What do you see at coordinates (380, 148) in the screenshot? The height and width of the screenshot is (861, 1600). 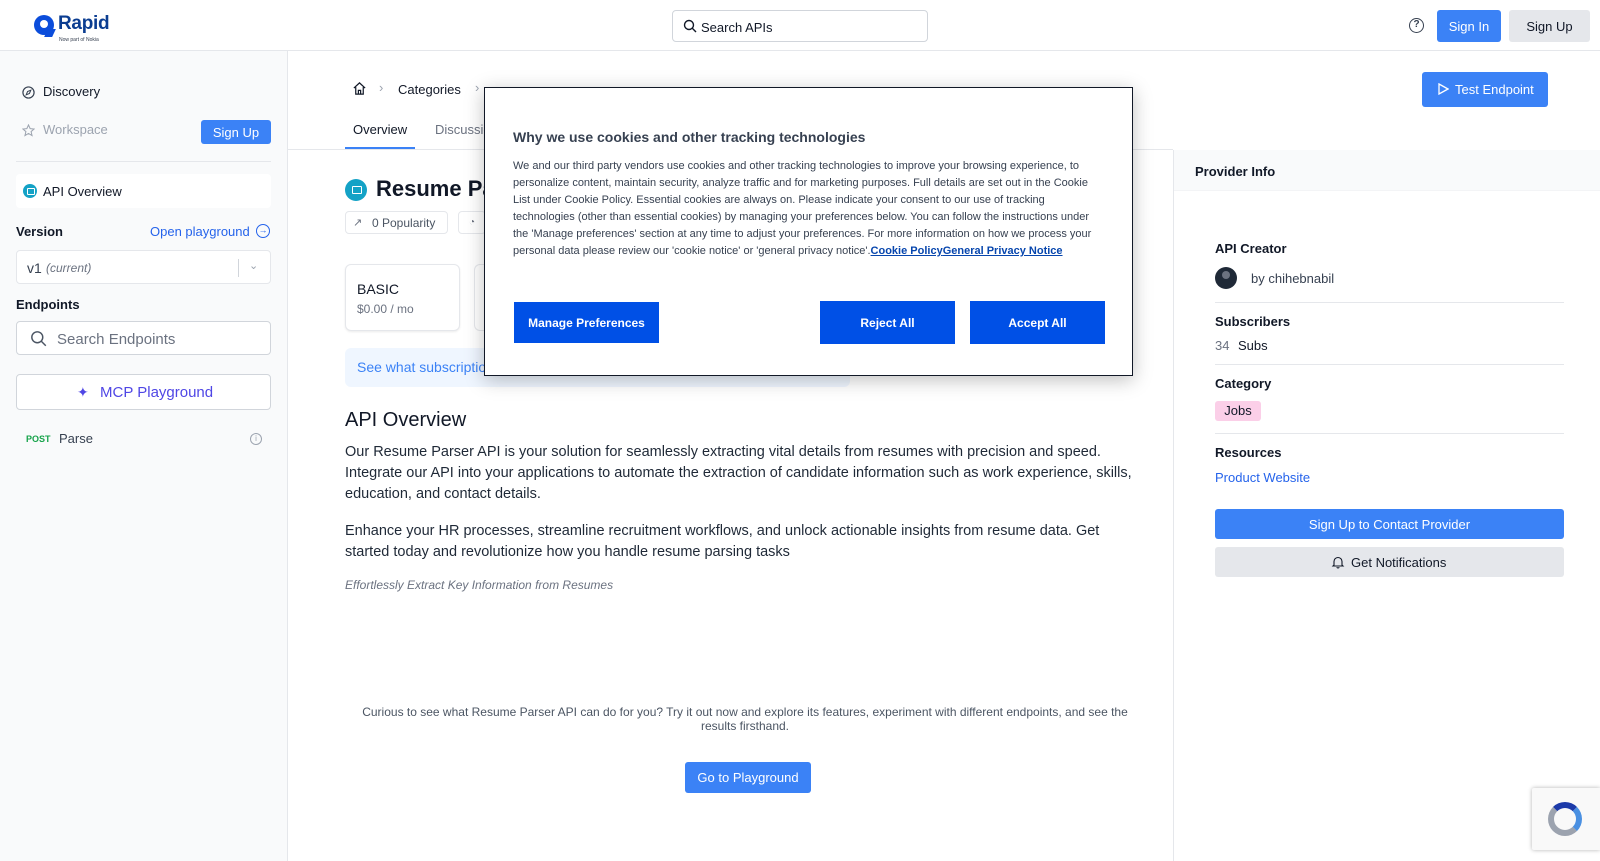 I see `active-tab-indicator` at bounding box center [380, 148].